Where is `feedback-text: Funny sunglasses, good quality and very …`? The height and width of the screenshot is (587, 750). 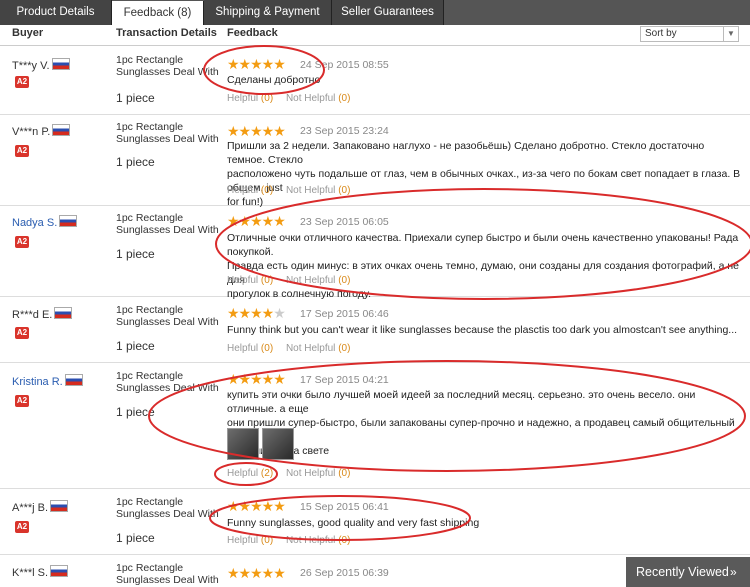
feedback-text: Funny sunglasses, good quality and very … is located at coordinates (353, 523).